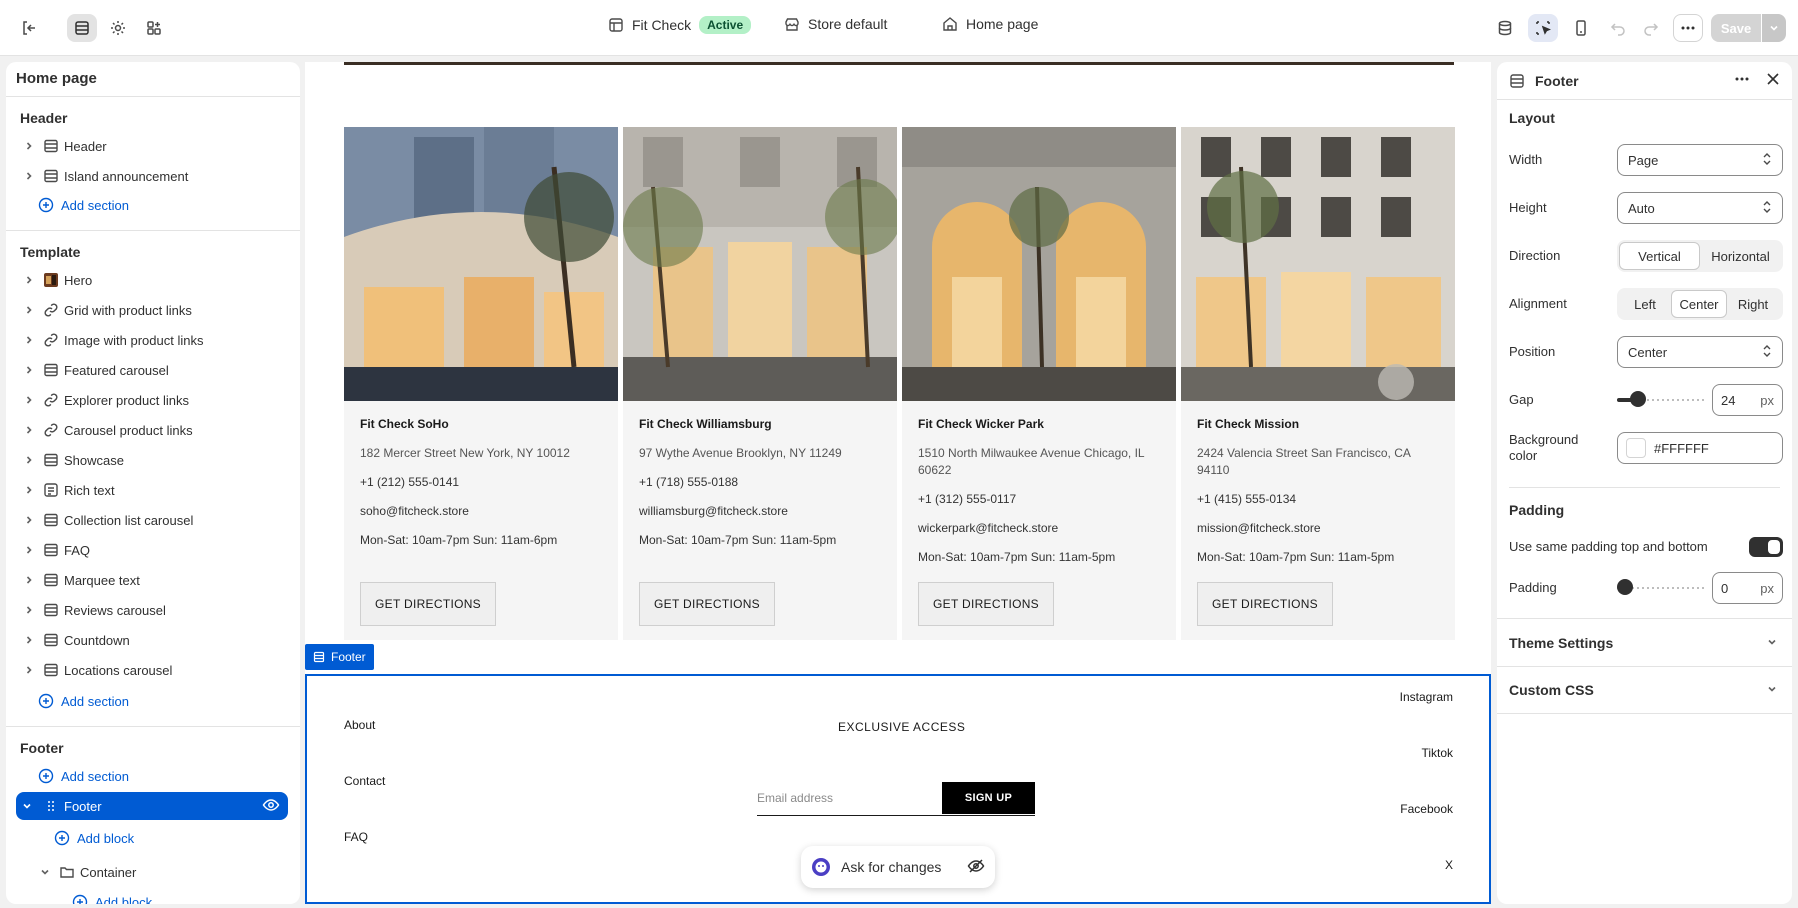  What do you see at coordinates (835, 24) in the screenshot?
I see `store-selector: Store default` at bounding box center [835, 24].